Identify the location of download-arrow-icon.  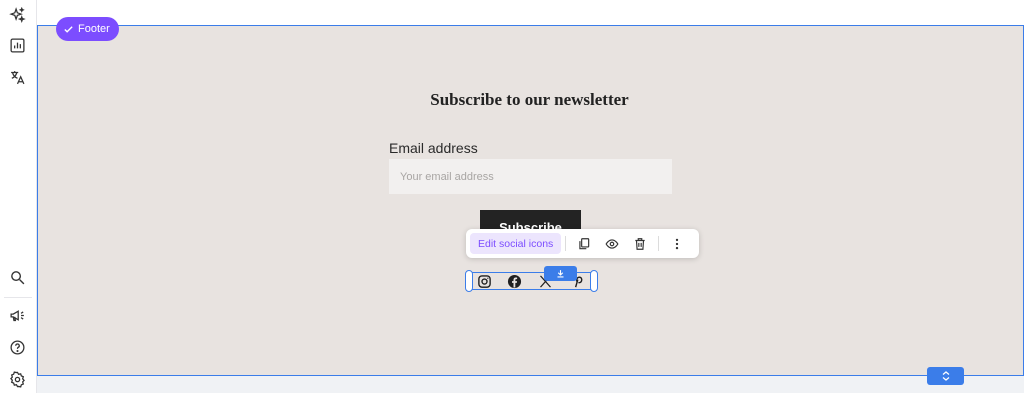
(560, 274).